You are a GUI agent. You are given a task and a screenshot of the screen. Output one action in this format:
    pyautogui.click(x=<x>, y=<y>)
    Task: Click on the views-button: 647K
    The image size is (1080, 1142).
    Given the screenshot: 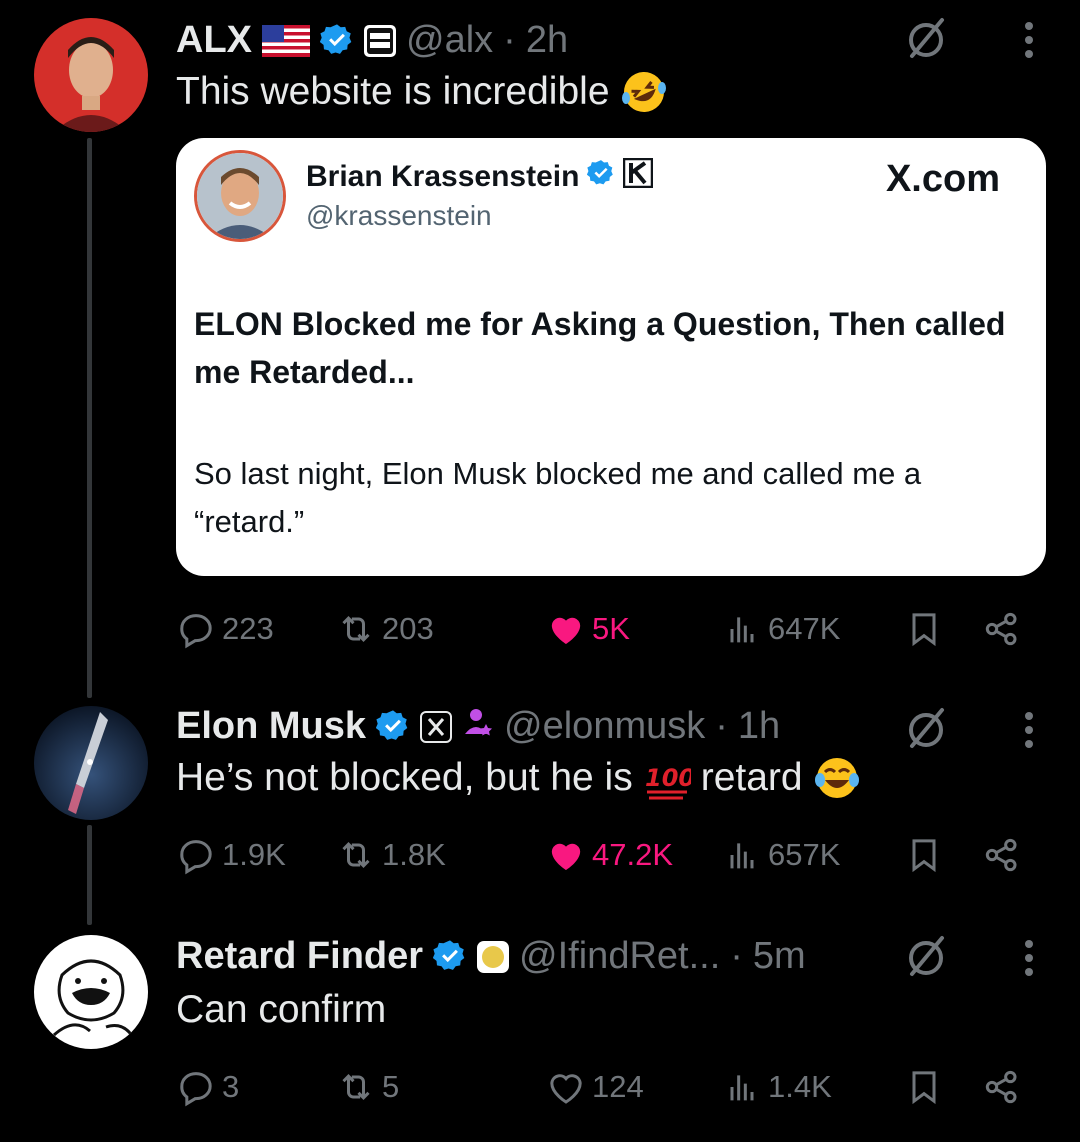 What is the action you would take?
    pyautogui.click(x=781, y=629)
    